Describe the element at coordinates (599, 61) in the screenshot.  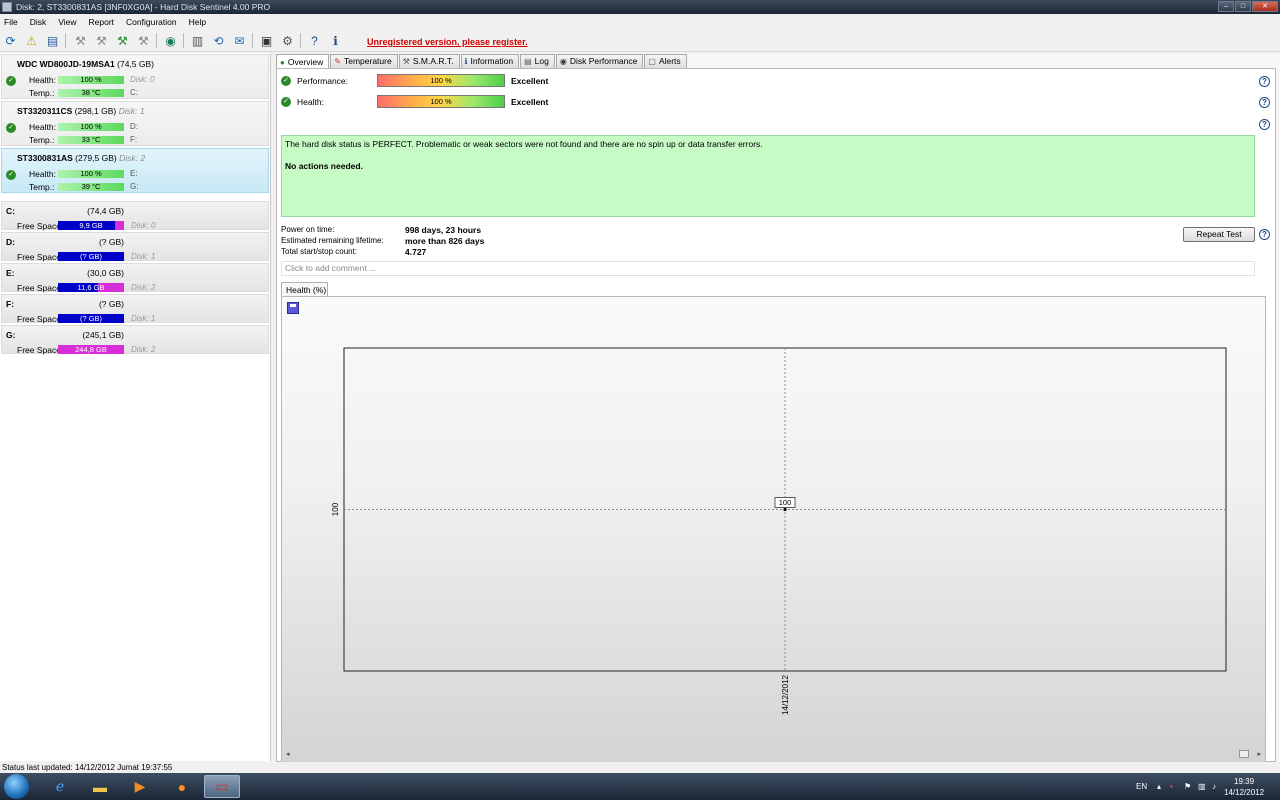
I see `tab-disk-performance: ◉ Disk Performance` at that location.